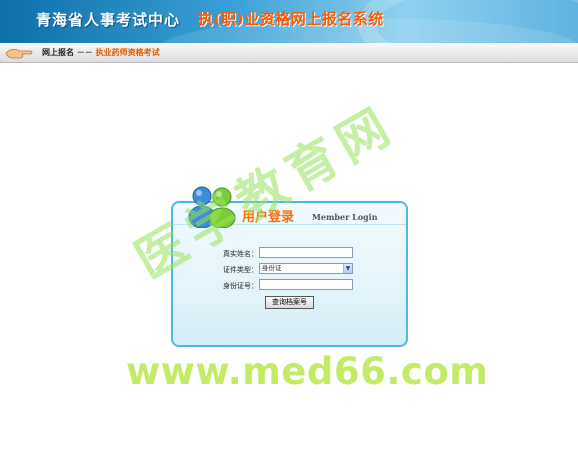  Describe the element at coordinates (240, 286) in the screenshot. I see `id-number-label: 身份证号：` at that location.